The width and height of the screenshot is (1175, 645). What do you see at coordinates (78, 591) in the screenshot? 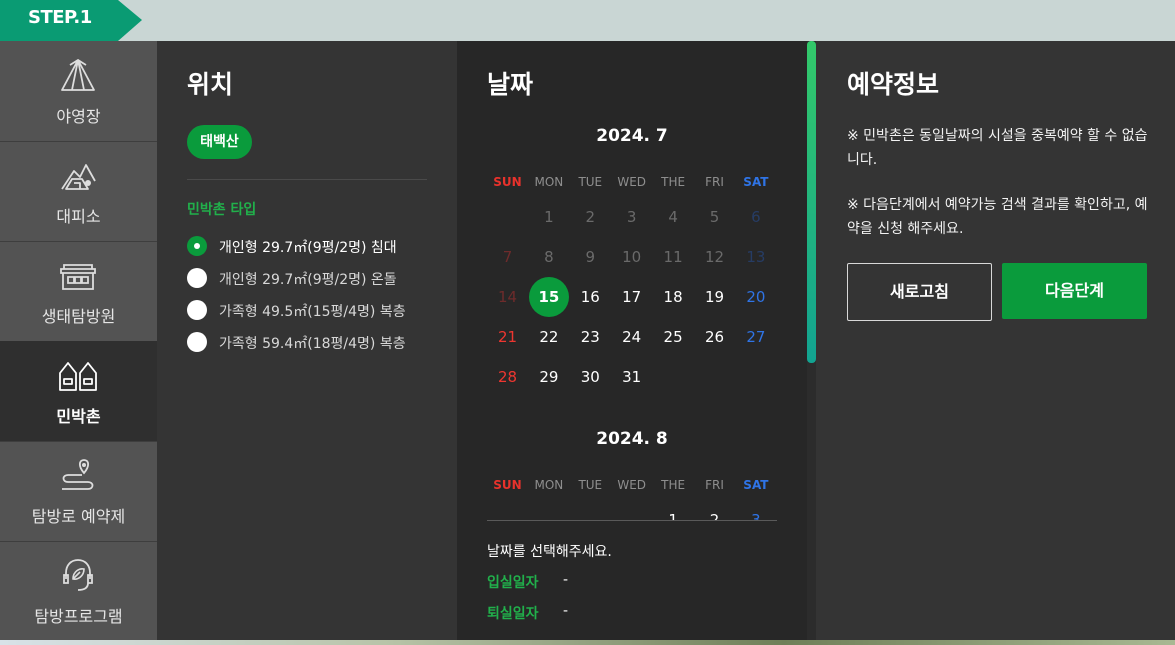
I see `sidebar-item-program: 탐방프로그램` at bounding box center [78, 591].